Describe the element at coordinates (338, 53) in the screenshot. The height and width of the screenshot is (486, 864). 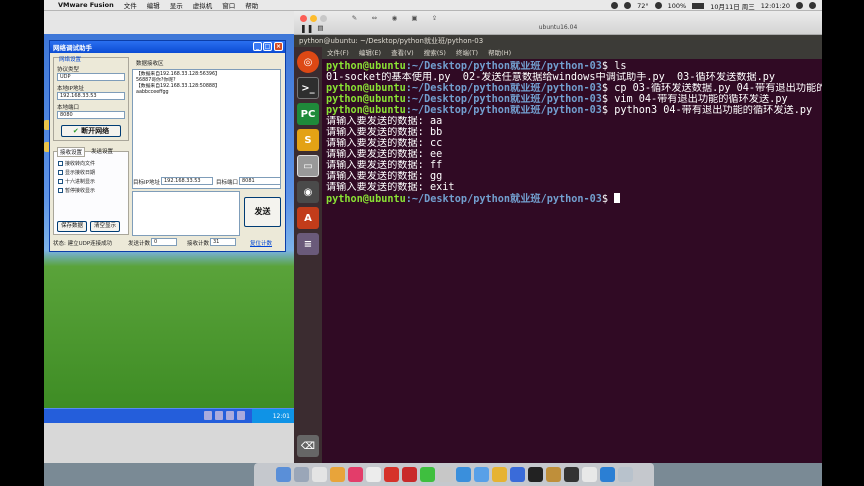
I see `menu-file: 文件(F)` at that location.